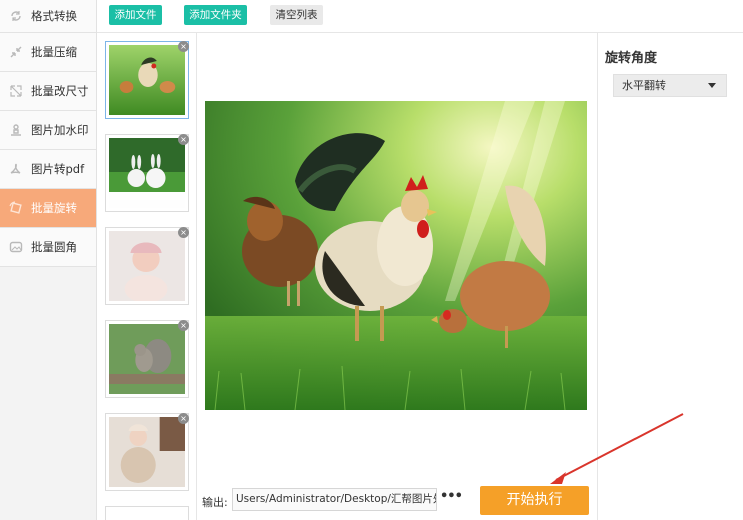 This screenshot has height=520, width=743. Describe the element at coordinates (451, 499) in the screenshot. I see `browse-more-button: •••` at that location.